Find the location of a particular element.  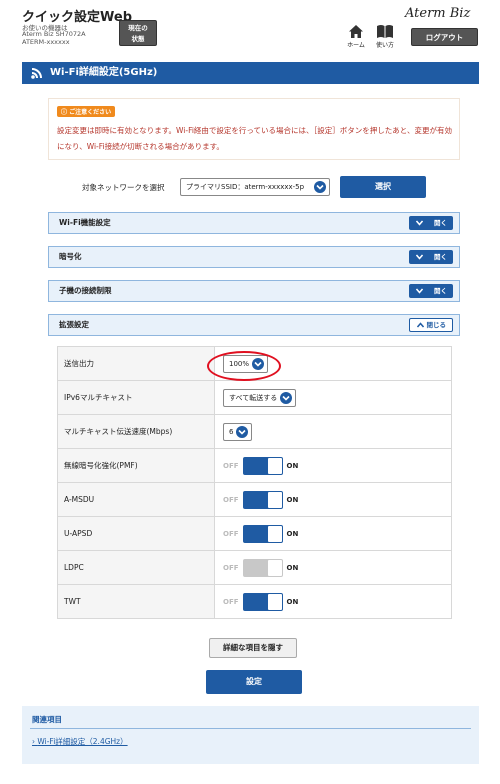

ldpc-toggle is located at coordinates (262, 567).